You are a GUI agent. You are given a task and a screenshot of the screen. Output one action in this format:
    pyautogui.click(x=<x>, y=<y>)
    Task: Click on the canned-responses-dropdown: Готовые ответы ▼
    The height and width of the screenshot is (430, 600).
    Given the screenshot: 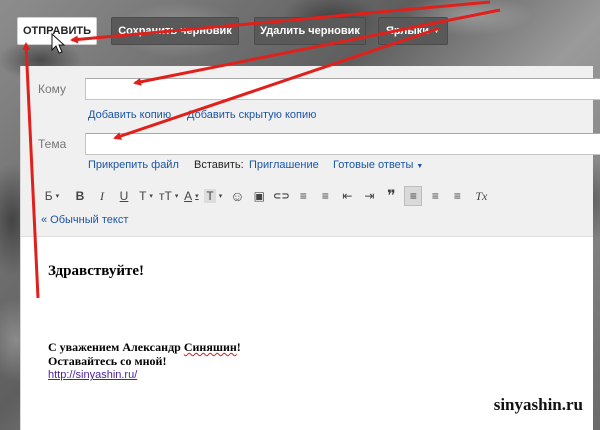 What is the action you would take?
    pyautogui.click(x=378, y=165)
    